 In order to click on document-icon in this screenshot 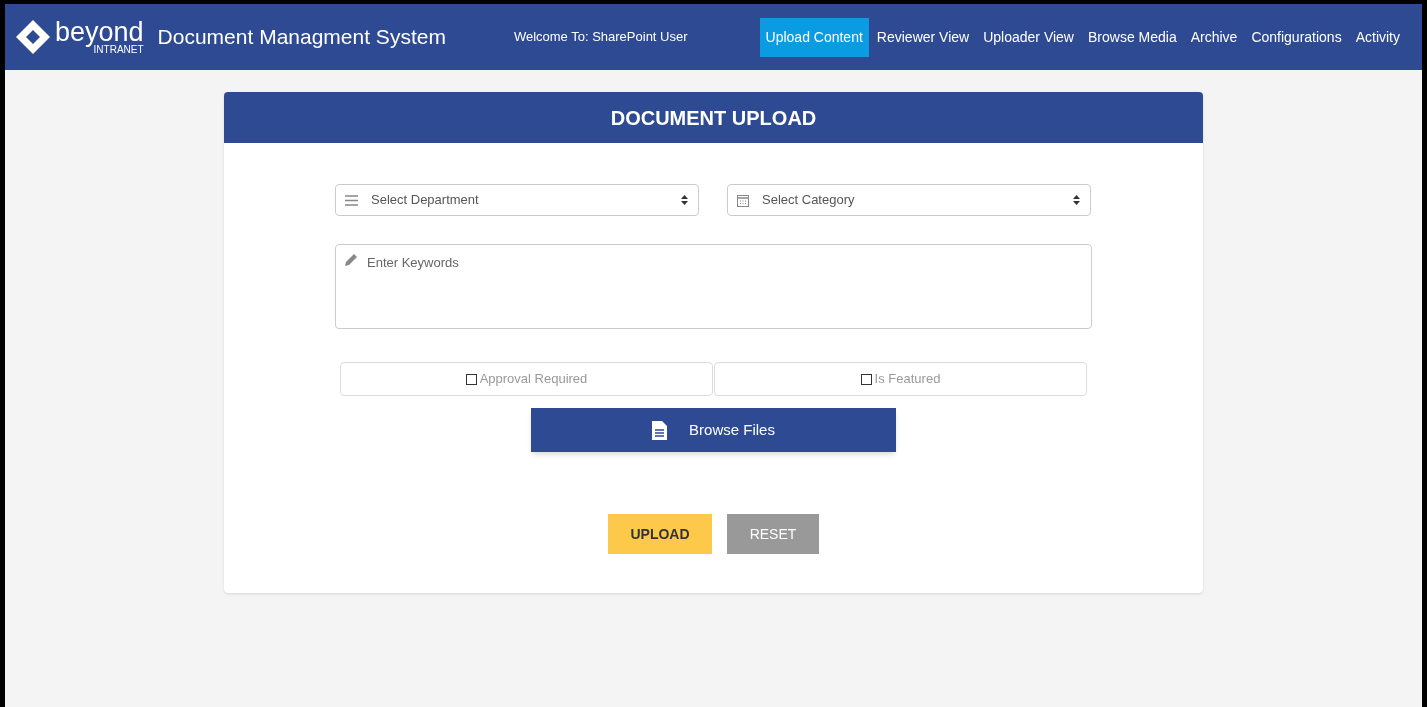, I will do `click(660, 430)`.